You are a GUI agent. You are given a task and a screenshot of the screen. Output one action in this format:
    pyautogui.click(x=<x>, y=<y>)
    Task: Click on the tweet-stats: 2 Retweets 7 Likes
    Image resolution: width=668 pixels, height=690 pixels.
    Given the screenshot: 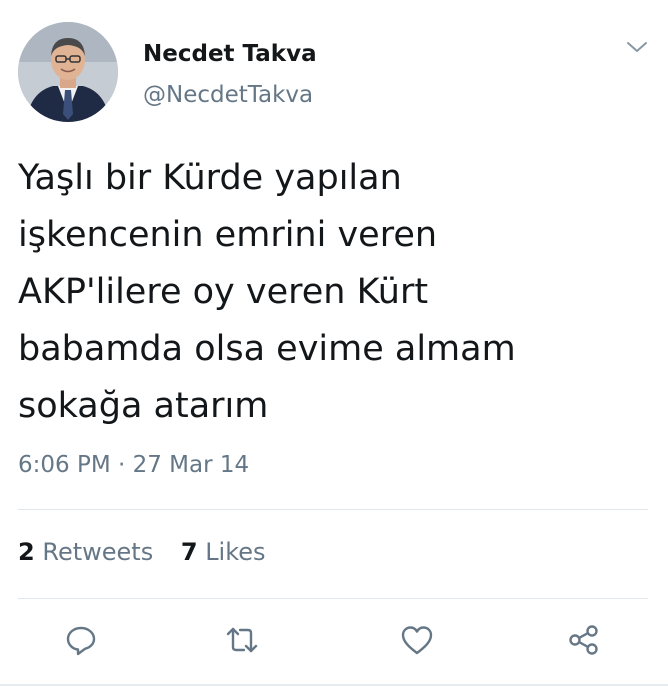 What is the action you would take?
    pyautogui.click(x=152, y=552)
    